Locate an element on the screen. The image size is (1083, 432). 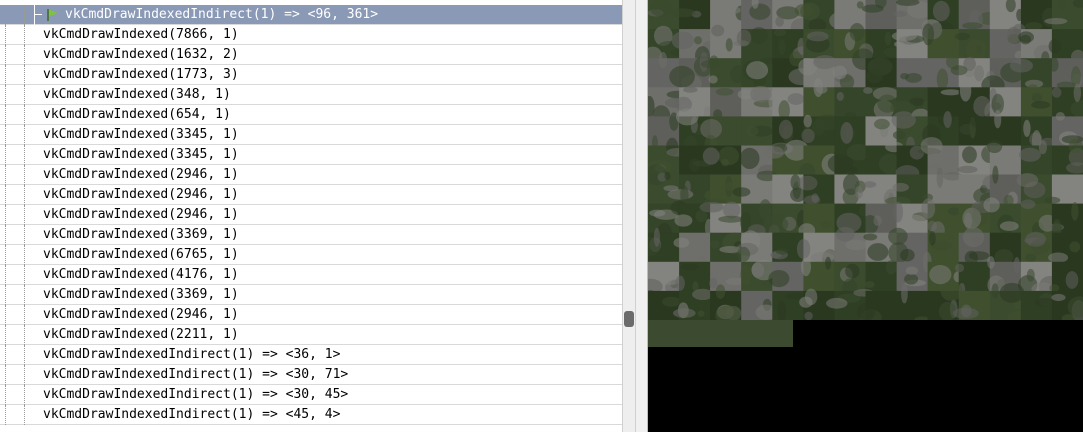
event-row: vkCmdDrawIndexed(2211, 1) is located at coordinates (311, 335).